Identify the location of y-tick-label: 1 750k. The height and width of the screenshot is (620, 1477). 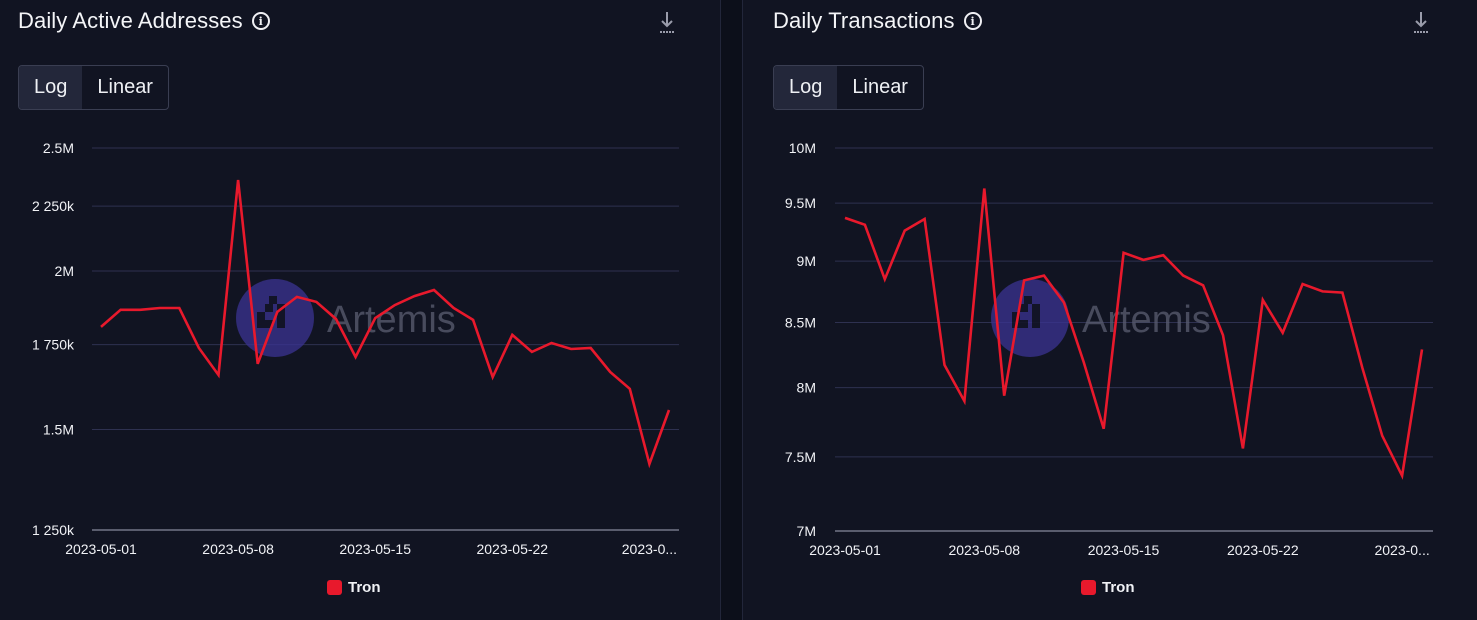
(53, 345).